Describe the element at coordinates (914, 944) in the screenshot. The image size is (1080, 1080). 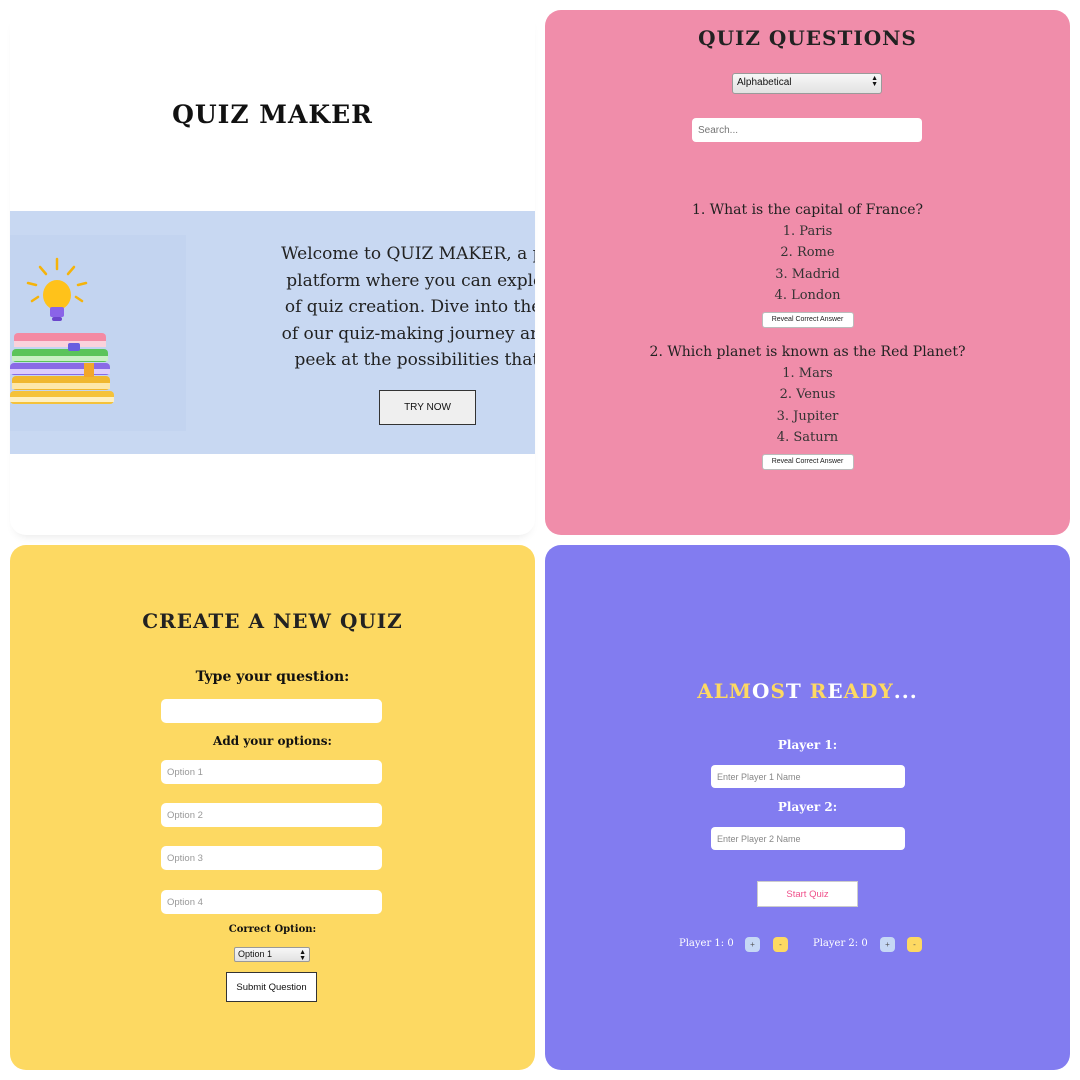
I see `player-2-minus-button: -` at that location.